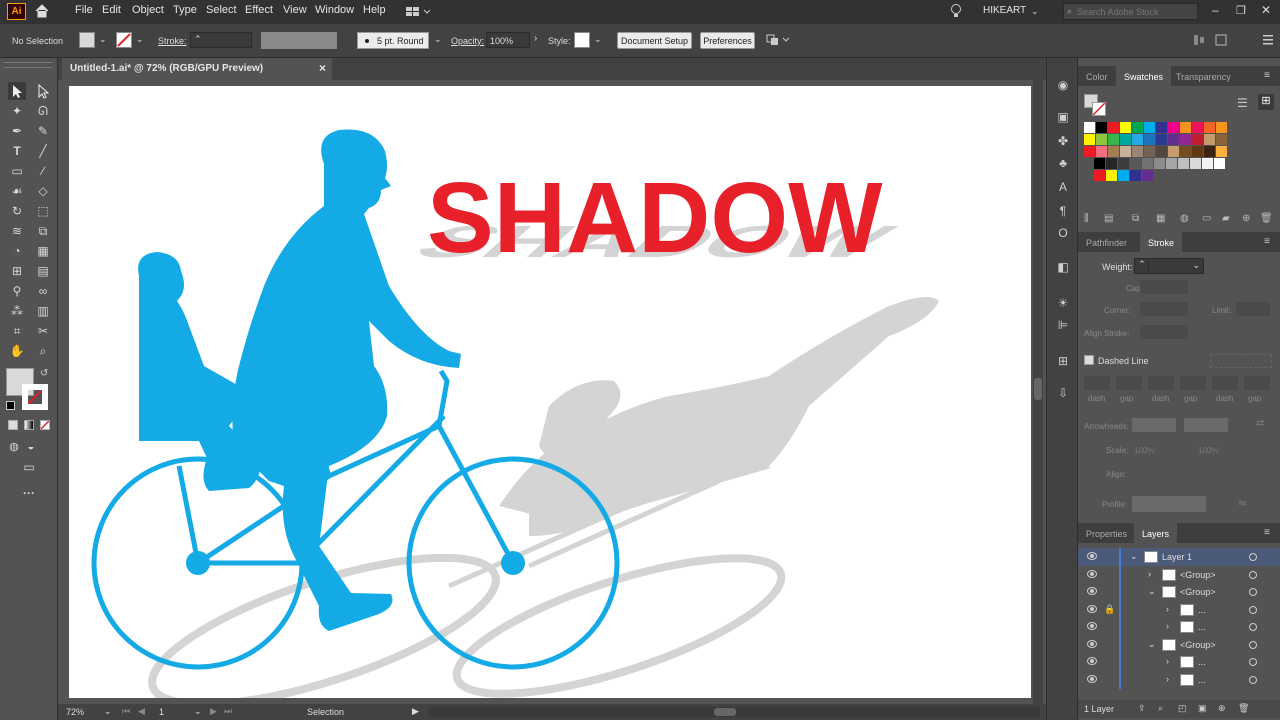 The width and height of the screenshot is (1280, 720). Describe the element at coordinates (1222, 708) in the screenshot. I see `new-layer-icon: ⊕` at that location.